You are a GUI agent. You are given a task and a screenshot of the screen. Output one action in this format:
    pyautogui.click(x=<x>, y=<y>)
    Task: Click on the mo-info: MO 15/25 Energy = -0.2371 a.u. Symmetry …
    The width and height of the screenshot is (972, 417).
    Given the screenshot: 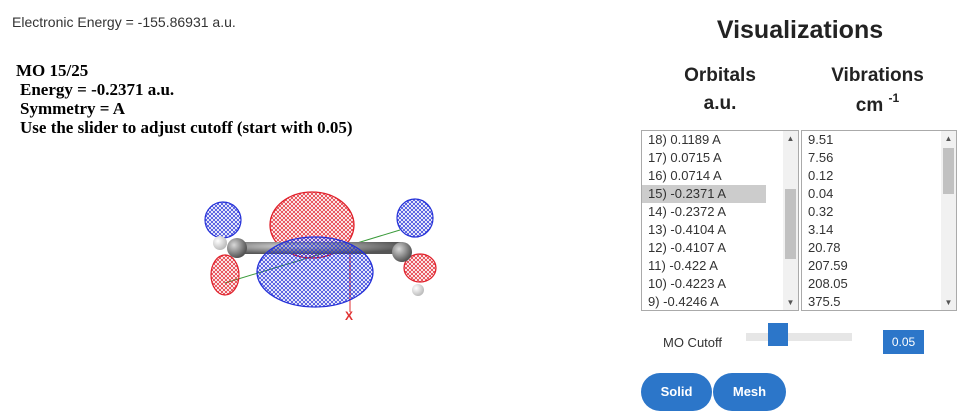 What is the action you would take?
    pyautogui.click(x=184, y=99)
    